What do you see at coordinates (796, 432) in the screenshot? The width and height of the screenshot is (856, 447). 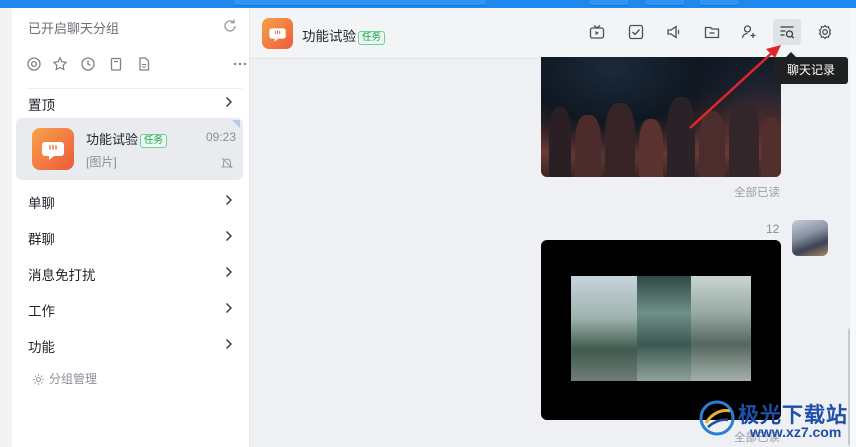 I see `watermark-url: www.xz7.com` at bounding box center [796, 432].